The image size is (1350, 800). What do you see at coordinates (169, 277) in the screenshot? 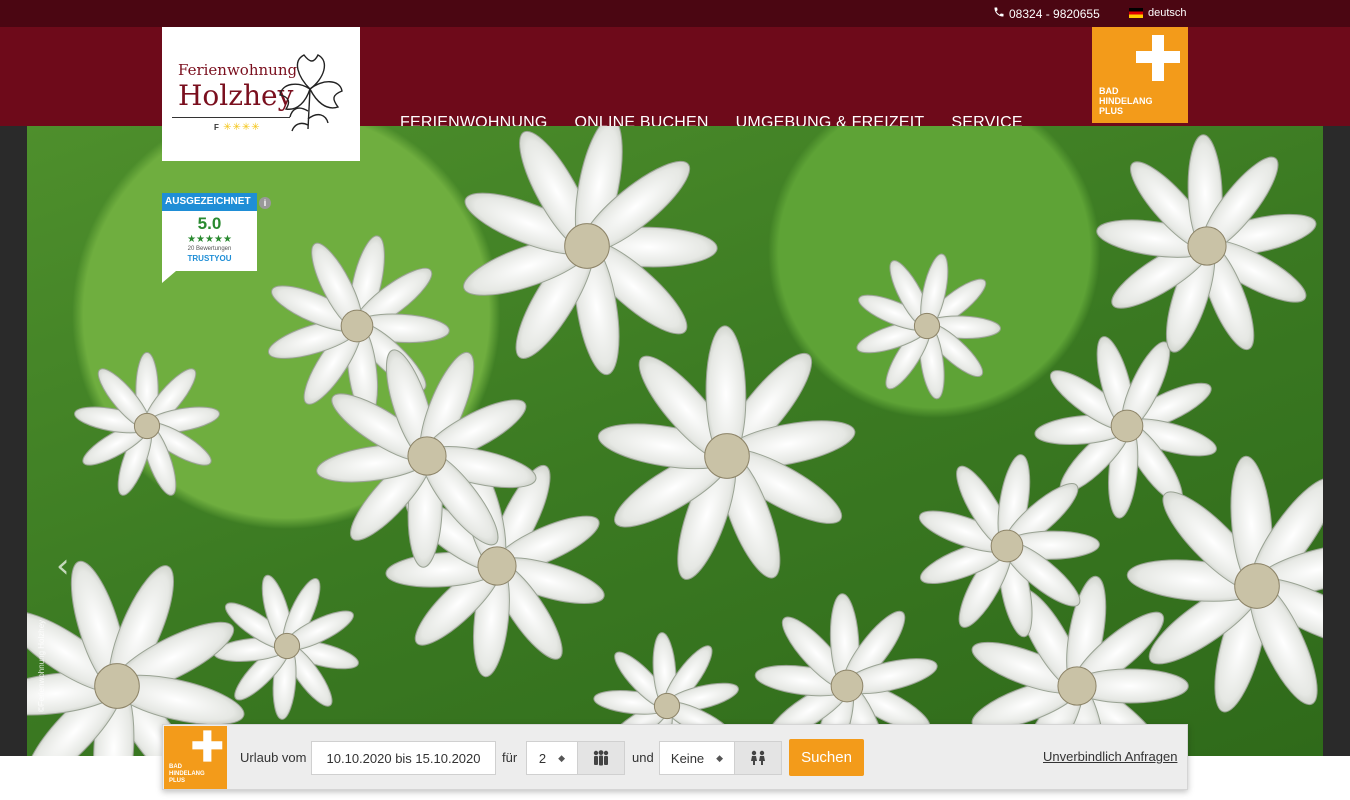
I see `trust-tail` at bounding box center [169, 277].